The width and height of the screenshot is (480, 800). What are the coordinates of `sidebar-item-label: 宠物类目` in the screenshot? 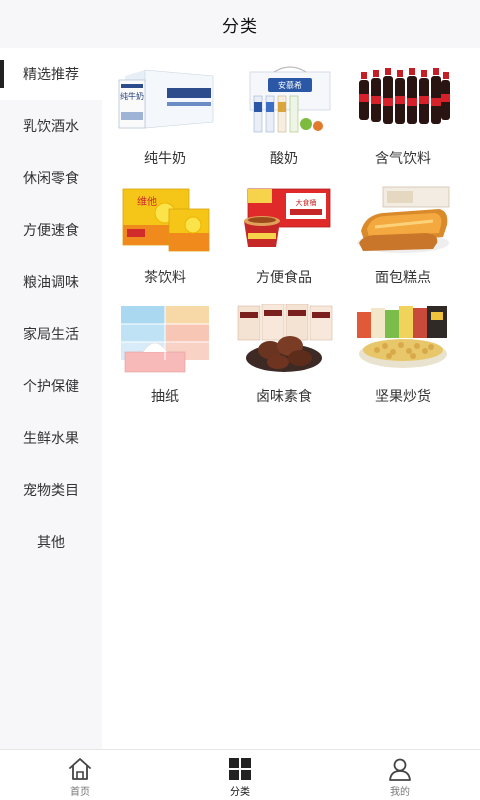 It's located at (51, 491).